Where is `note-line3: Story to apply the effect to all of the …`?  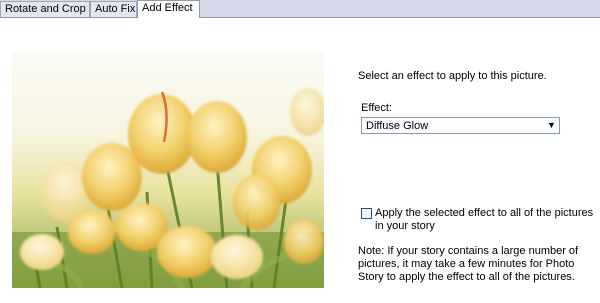
note-line3: Story to apply the effect to all of the … is located at coordinates (466, 277).